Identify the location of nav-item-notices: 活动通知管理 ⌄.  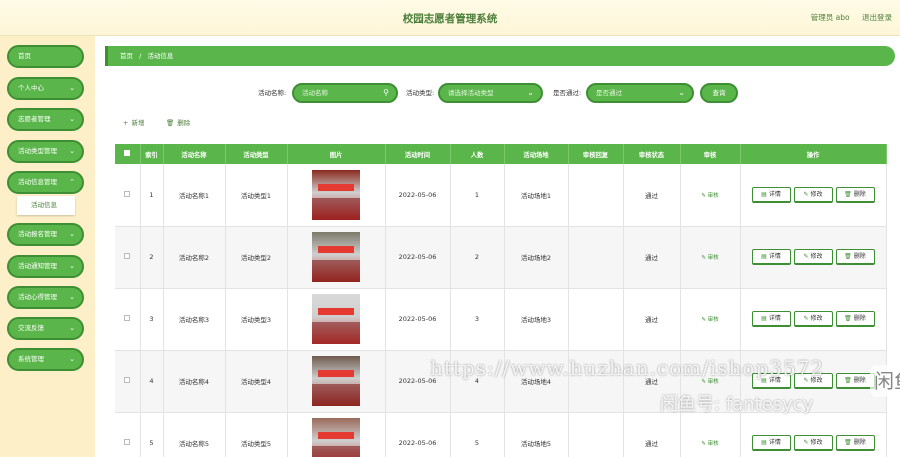
(45, 266).